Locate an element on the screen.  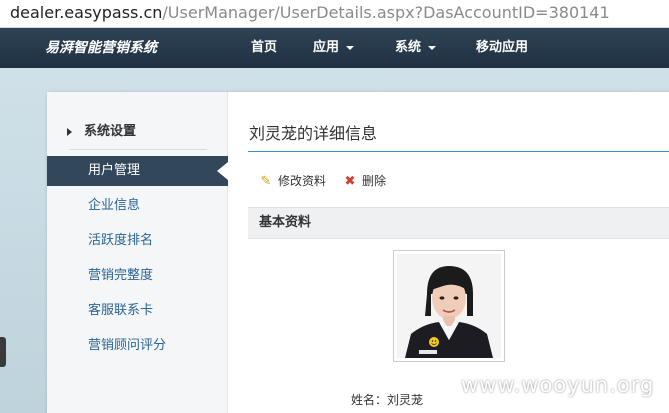
sidebar-item-user-management: 用户管理 is located at coordinates (114, 171).